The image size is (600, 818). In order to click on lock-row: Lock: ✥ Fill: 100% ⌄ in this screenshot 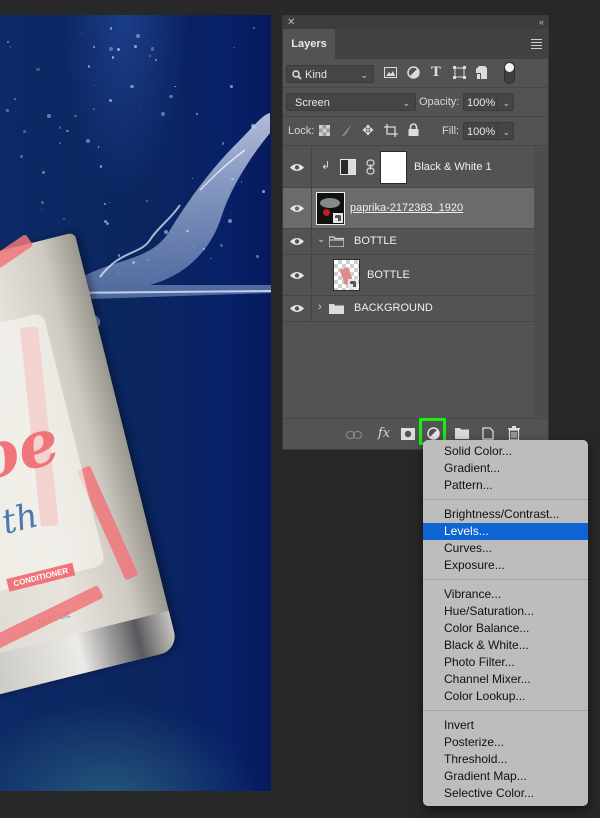, I will do `click(415, 131)`.